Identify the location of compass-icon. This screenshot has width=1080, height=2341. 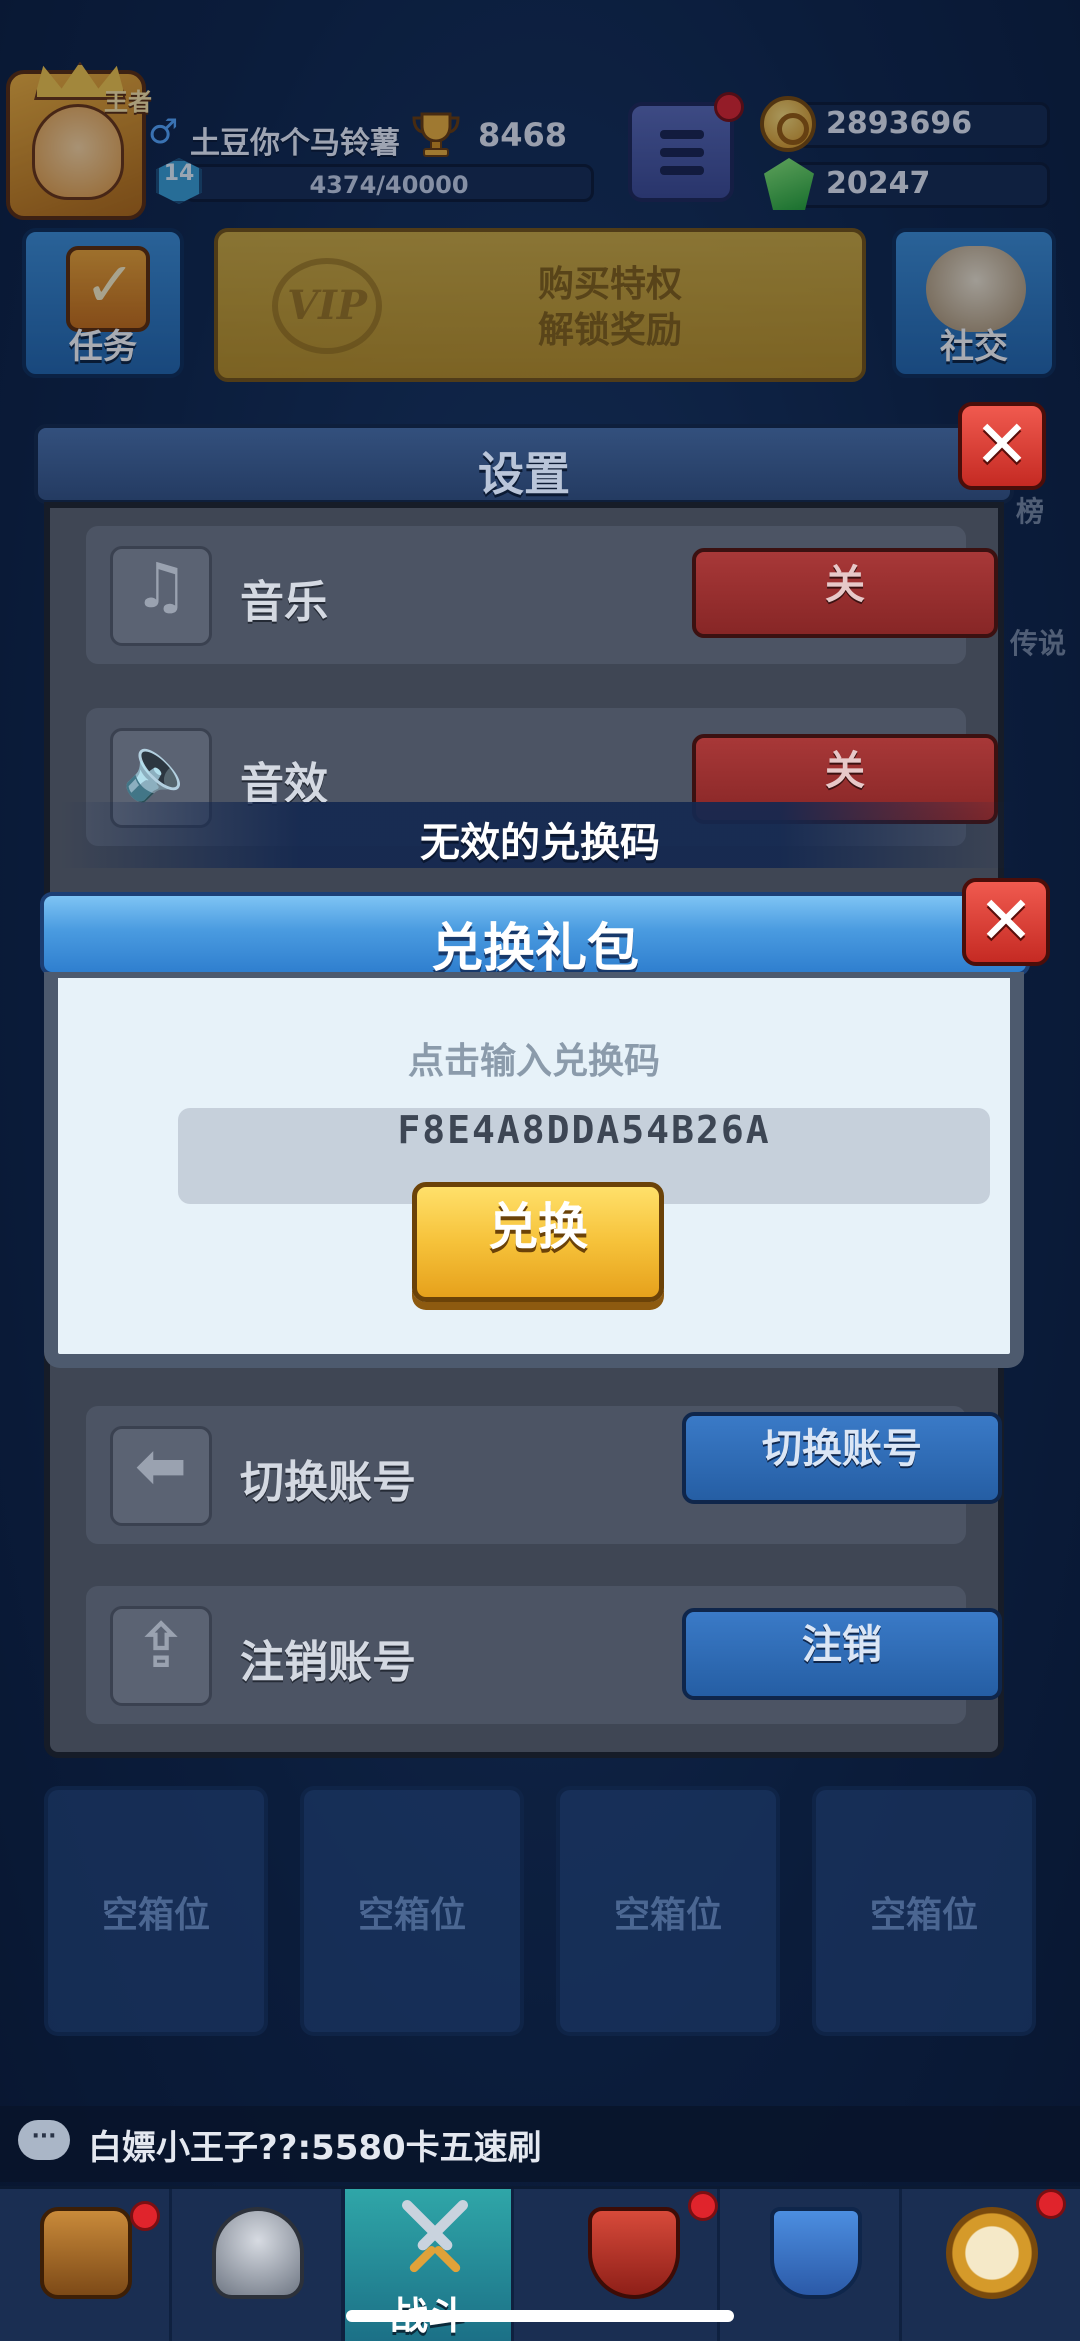
(992, 2253).